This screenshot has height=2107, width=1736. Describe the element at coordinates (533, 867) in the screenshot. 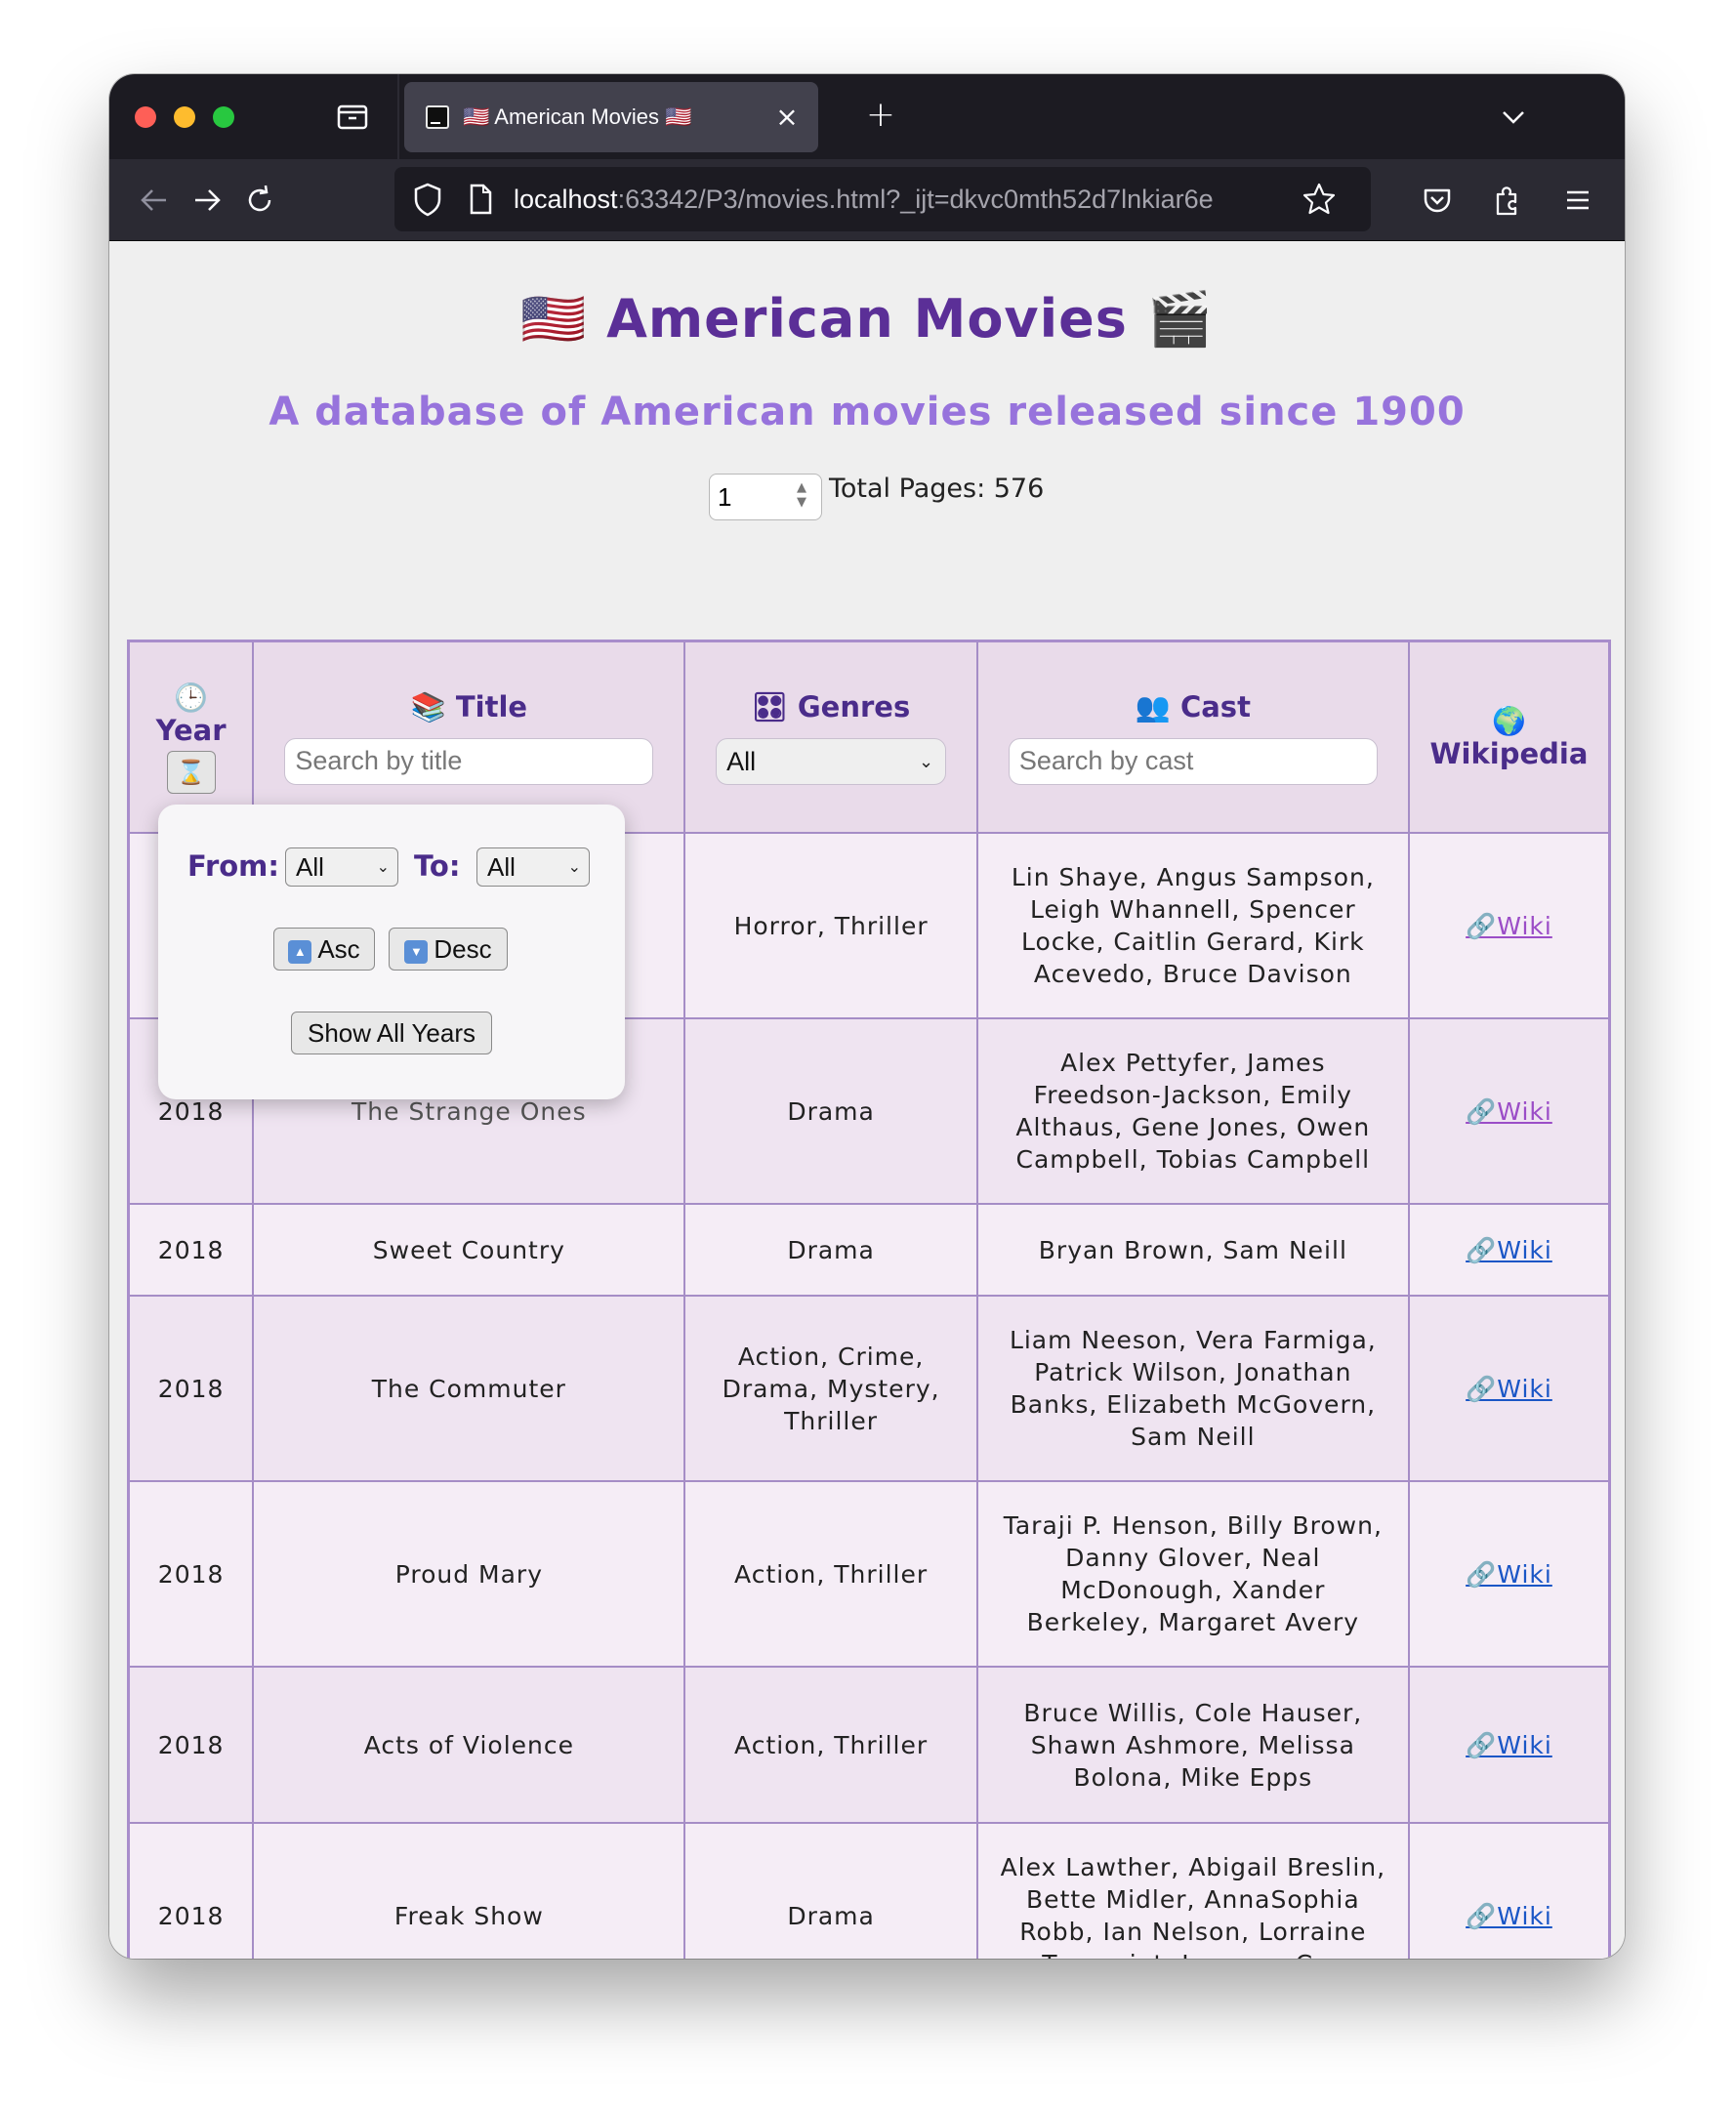

I see `to-year-select: All ⌄` at that location.